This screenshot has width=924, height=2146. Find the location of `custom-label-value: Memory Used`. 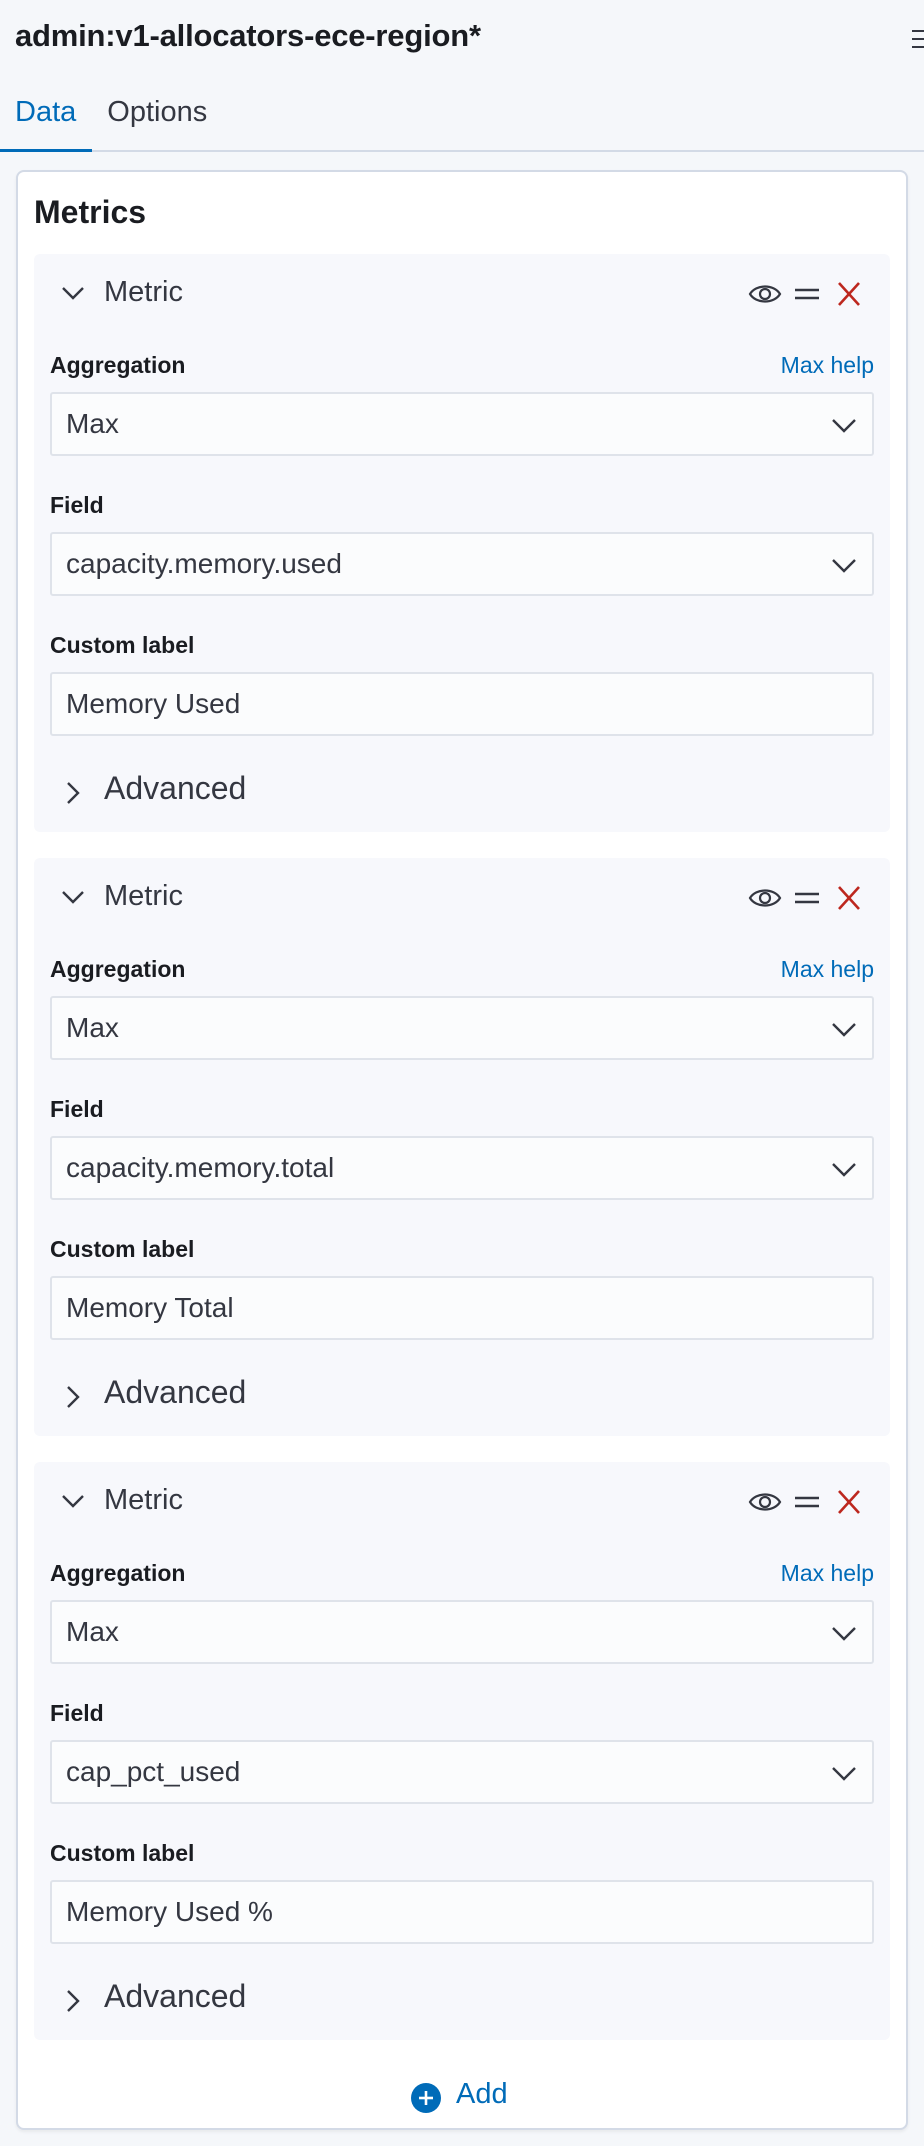

custom-label-value: Memory Used is located at coordinates (153, 703).